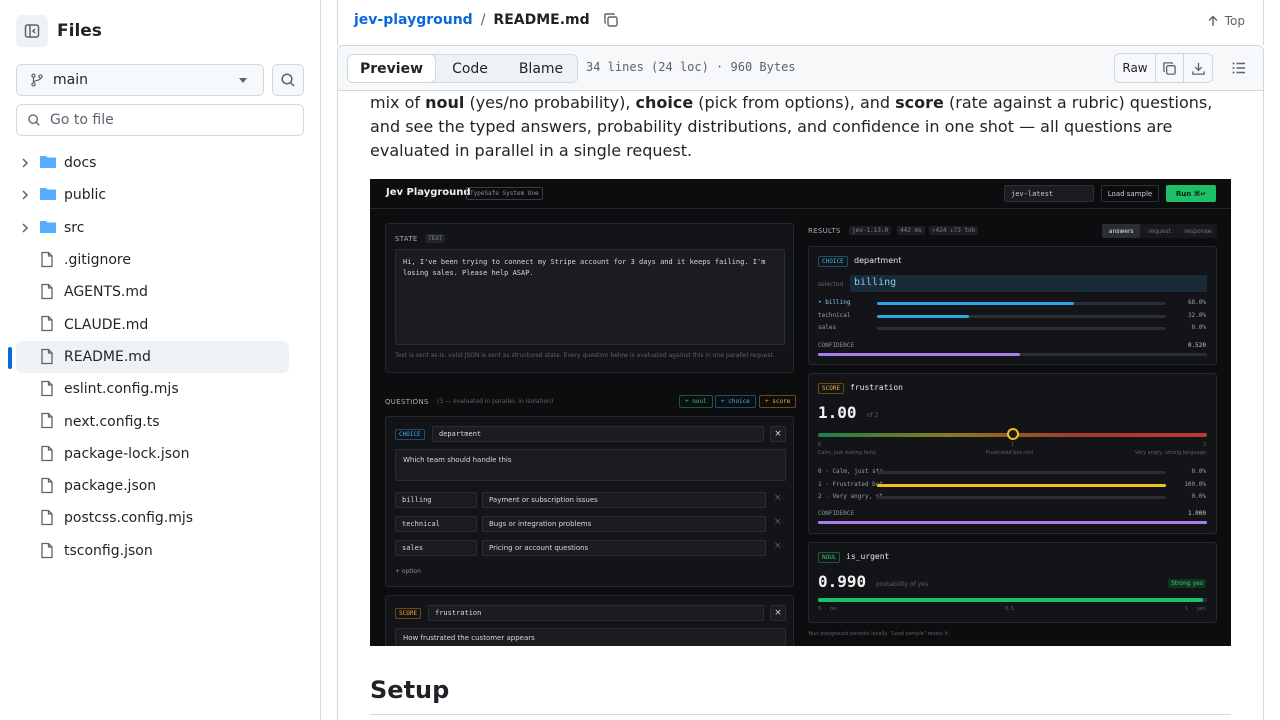  I want to click on raw-button: Raw, so click(1135, 68).